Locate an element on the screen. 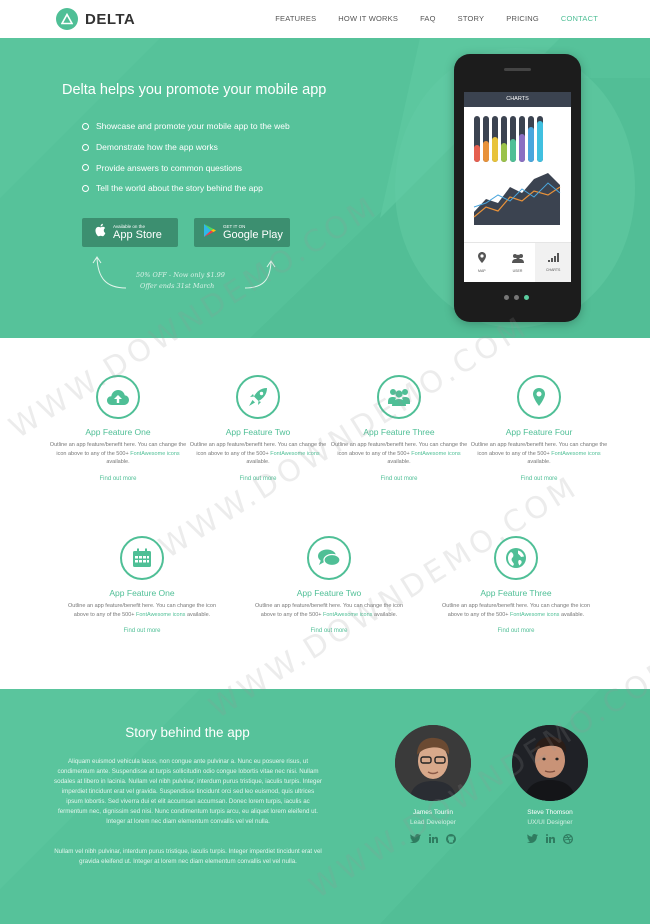 Image resolution: width=650 pixels, height=924 pixels. team-member: James Tourlin Lead Developer is located at coordinates (433, 784).